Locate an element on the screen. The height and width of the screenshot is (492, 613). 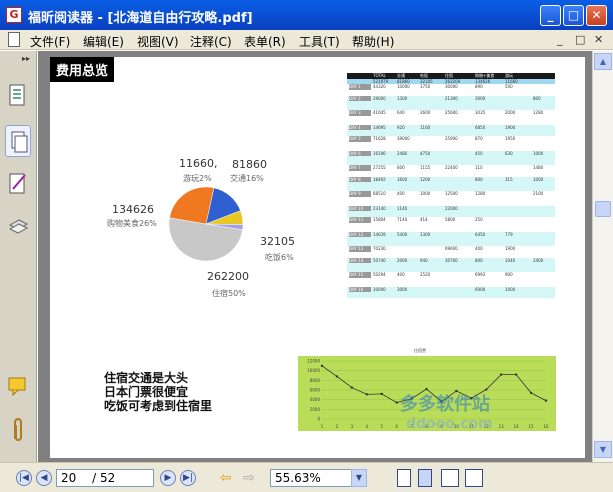
layers-icon is located at coordinates (18, 141).